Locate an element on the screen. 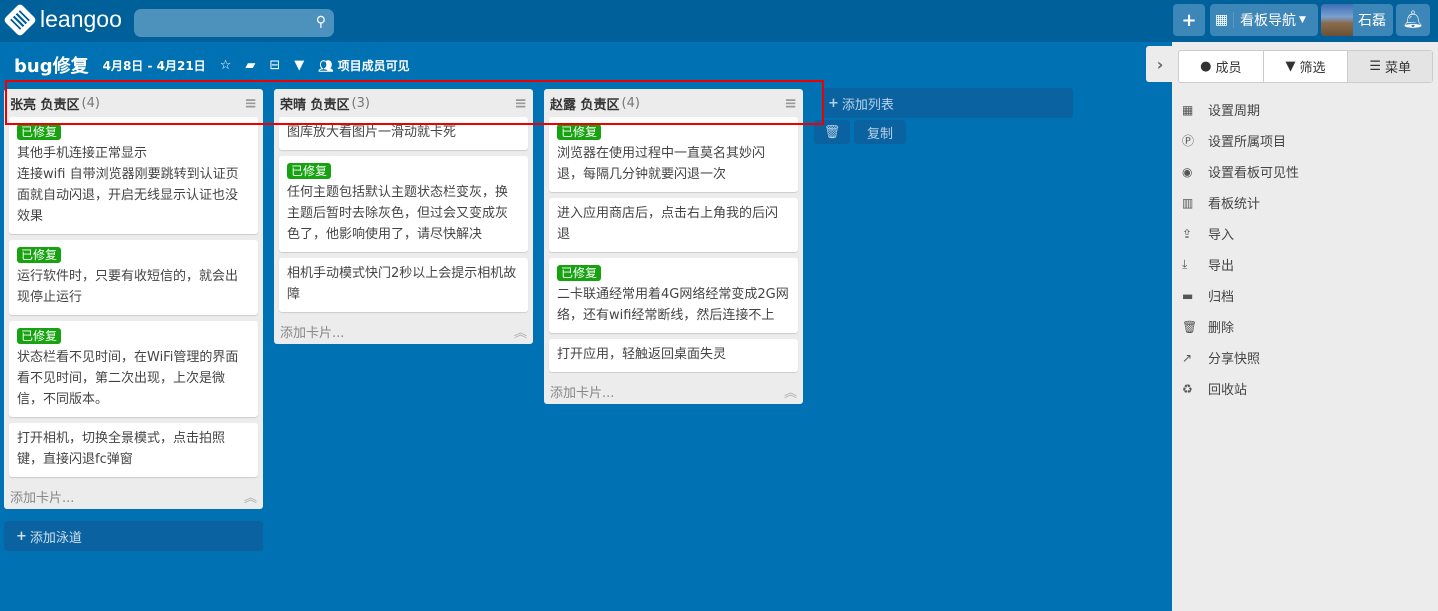 Image resolution: width=1438 pixels, height=611 pixels. add-list-button: + 添加列表 is located at coordinates (947, 103).